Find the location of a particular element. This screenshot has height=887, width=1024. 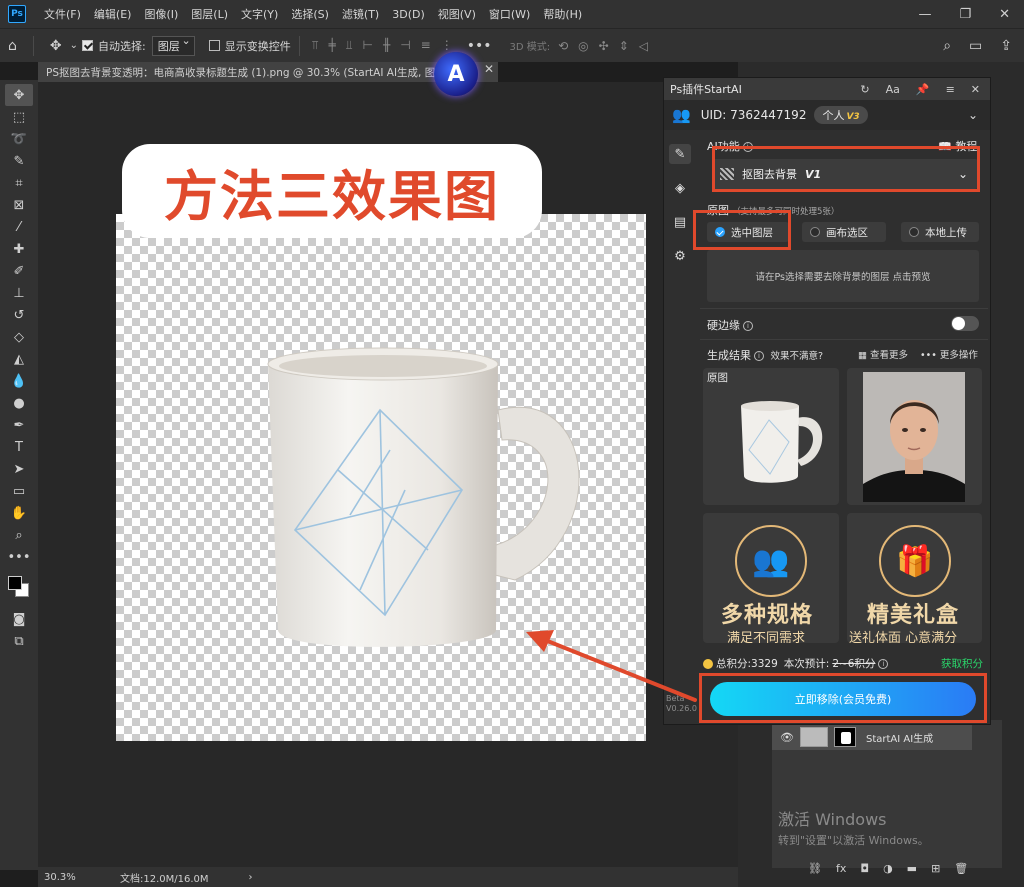

rectangle-tool-icon: ▭ is located at coordinates (19, 491).